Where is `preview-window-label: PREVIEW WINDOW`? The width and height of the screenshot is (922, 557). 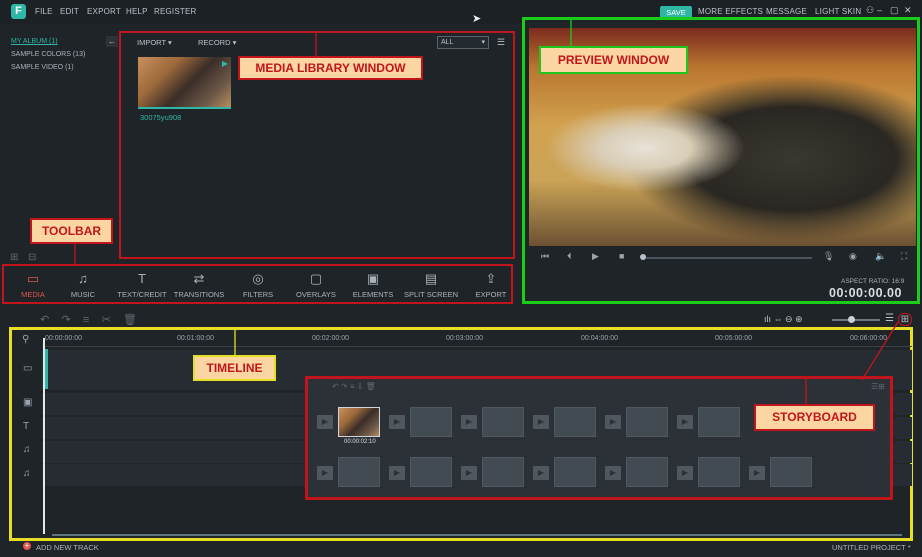
preview-window-label: PREVIEW WINDOW is located at coordinates (613, 60).